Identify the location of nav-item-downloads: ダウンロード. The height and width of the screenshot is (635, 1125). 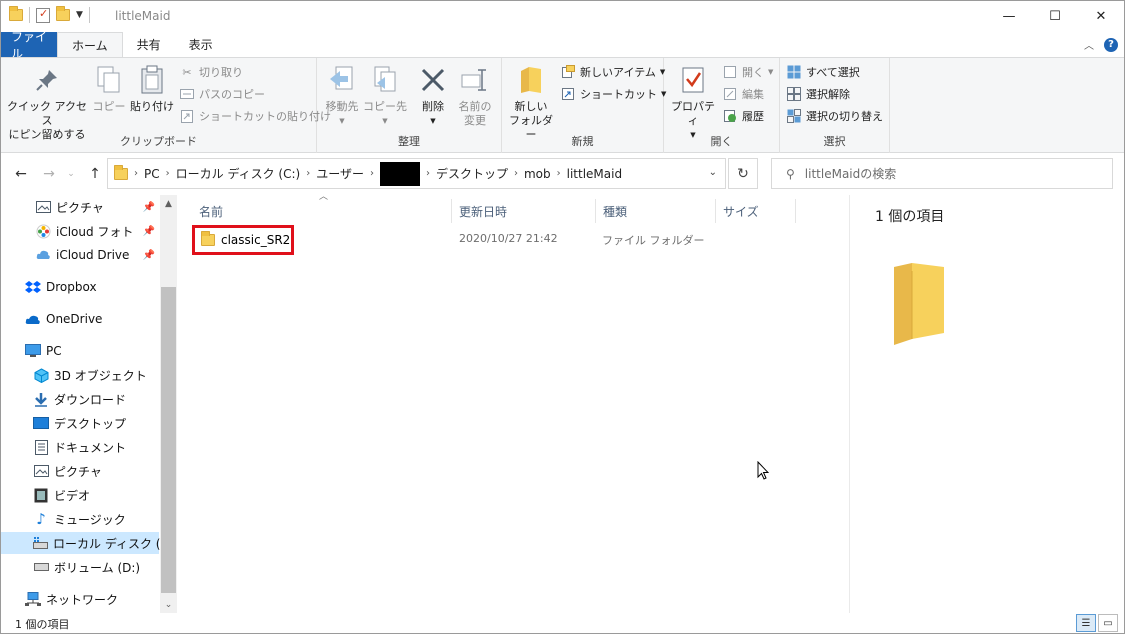
(80, 399).